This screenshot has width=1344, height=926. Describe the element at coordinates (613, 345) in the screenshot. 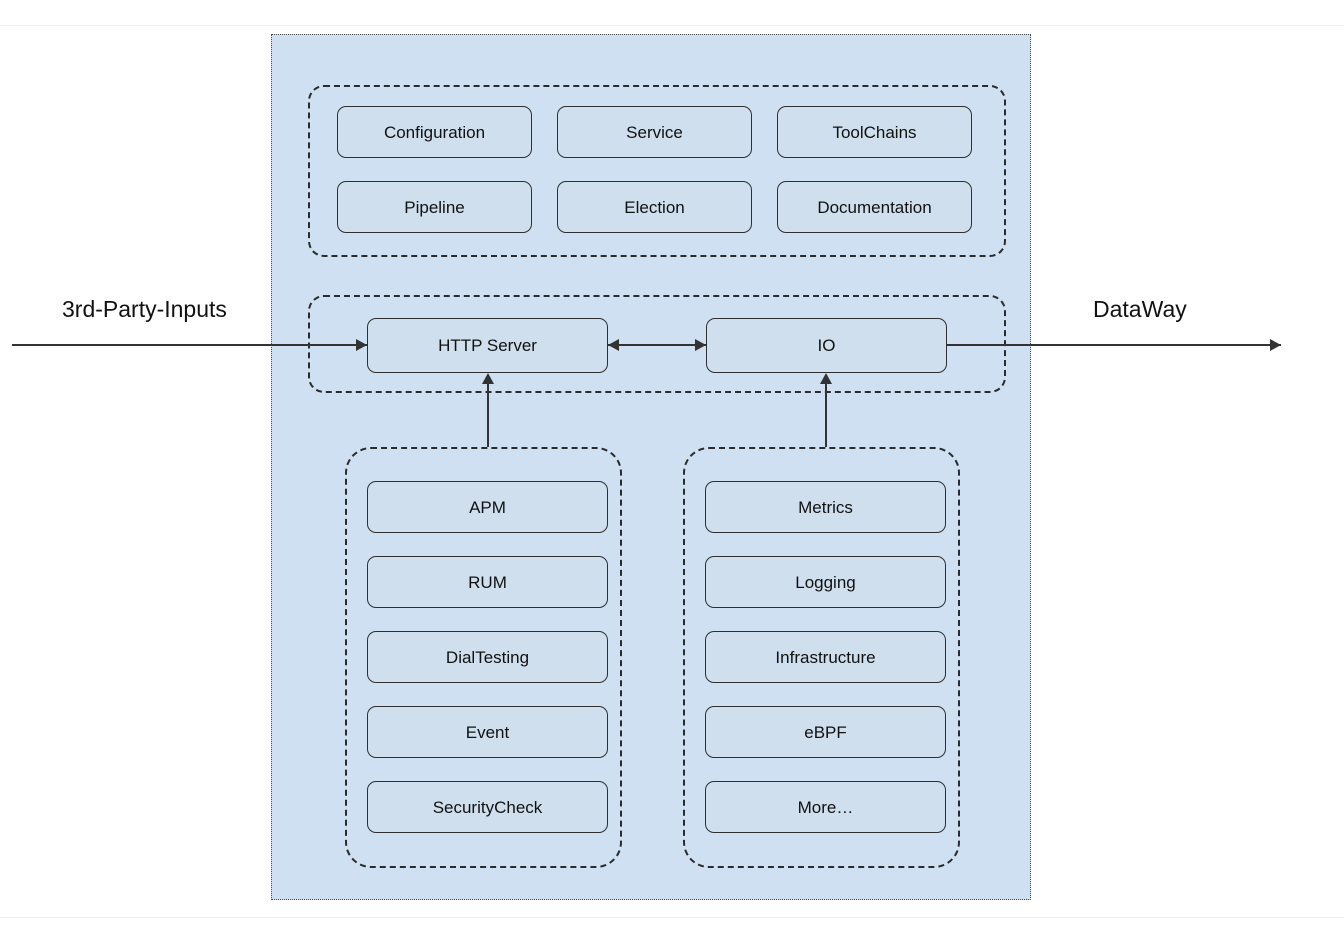

I see `arrowhead-back-to-http-server-icon` at that location.